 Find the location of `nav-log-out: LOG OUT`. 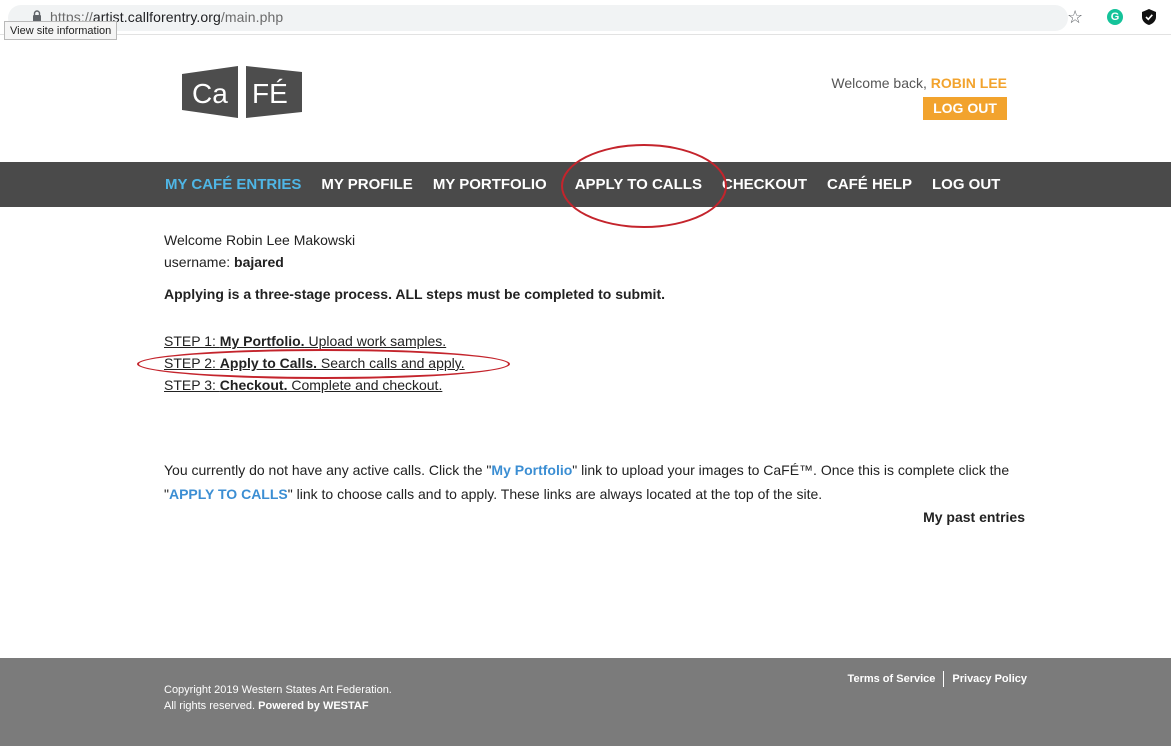

nav-log-out: LOG OUT is located at coordinates (966, 184).